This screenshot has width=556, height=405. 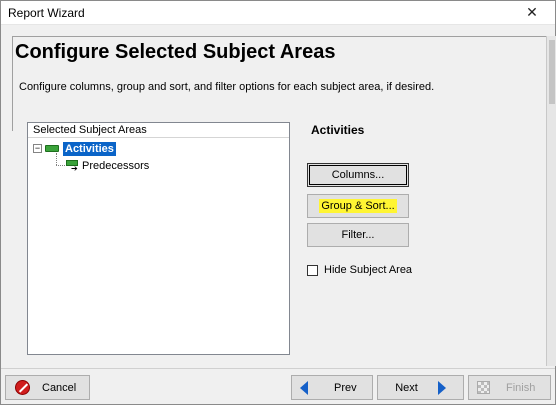 I want to click on arrow-right-icon, so click(x=441, y=387).